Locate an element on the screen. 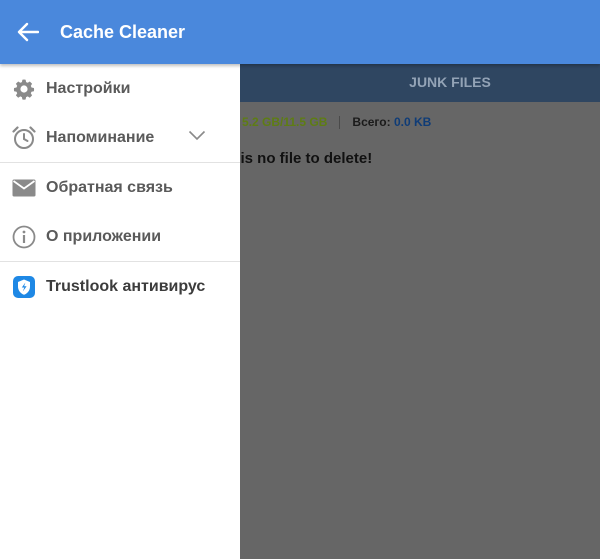 This screenshot has height=559, width=600. menu-item-label: Trustlook антивирус is located at coordinates (126, 286).